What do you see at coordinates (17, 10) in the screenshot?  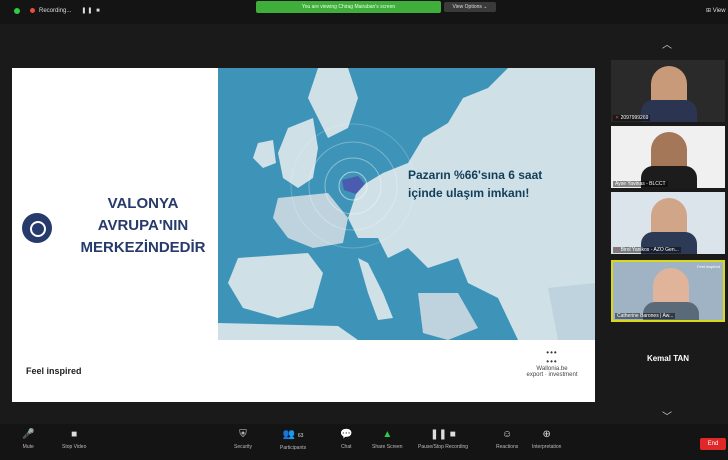 I see `status-dot-icon` at bounding box center [17, 10].